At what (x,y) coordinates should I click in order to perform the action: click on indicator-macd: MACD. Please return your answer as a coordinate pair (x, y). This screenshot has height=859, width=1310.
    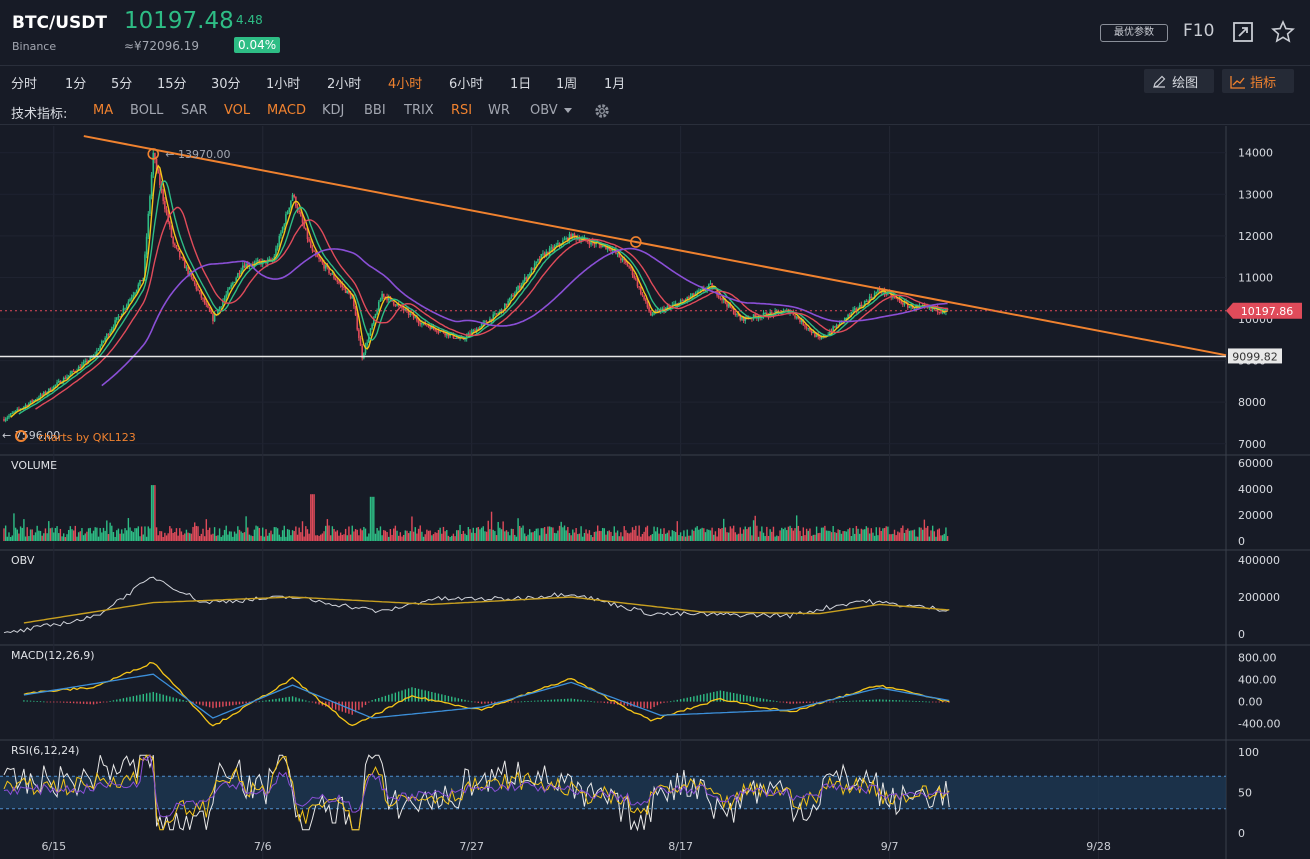
    Looking at the image, I should click on (286, 110).